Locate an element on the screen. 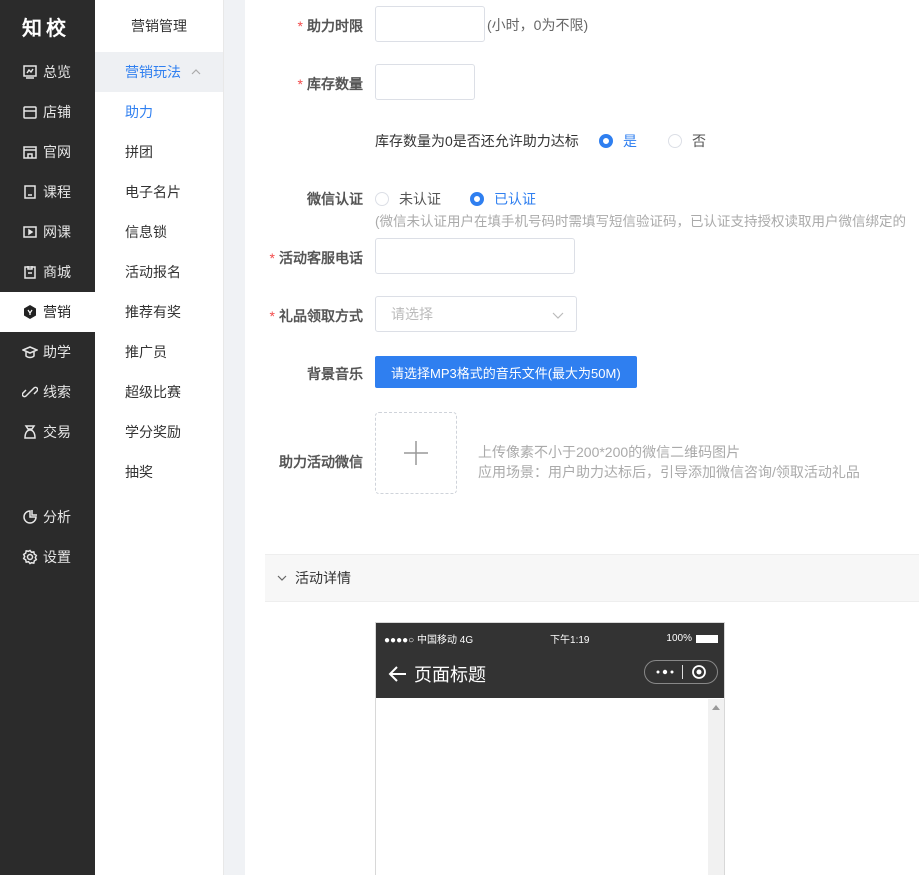 The width and height of the screenshot is (919, 875). plus-icon is located at coordinates (416, 453).